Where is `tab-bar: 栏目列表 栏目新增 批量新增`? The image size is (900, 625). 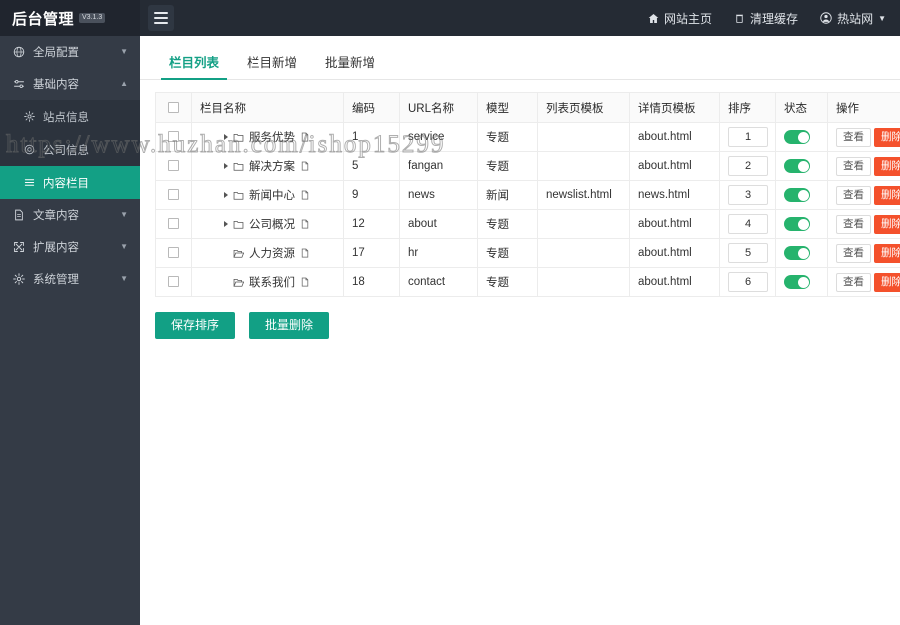
tab-bar: 栏目列表 栏目新增 批量新增 is located at coordinates (520, 63).